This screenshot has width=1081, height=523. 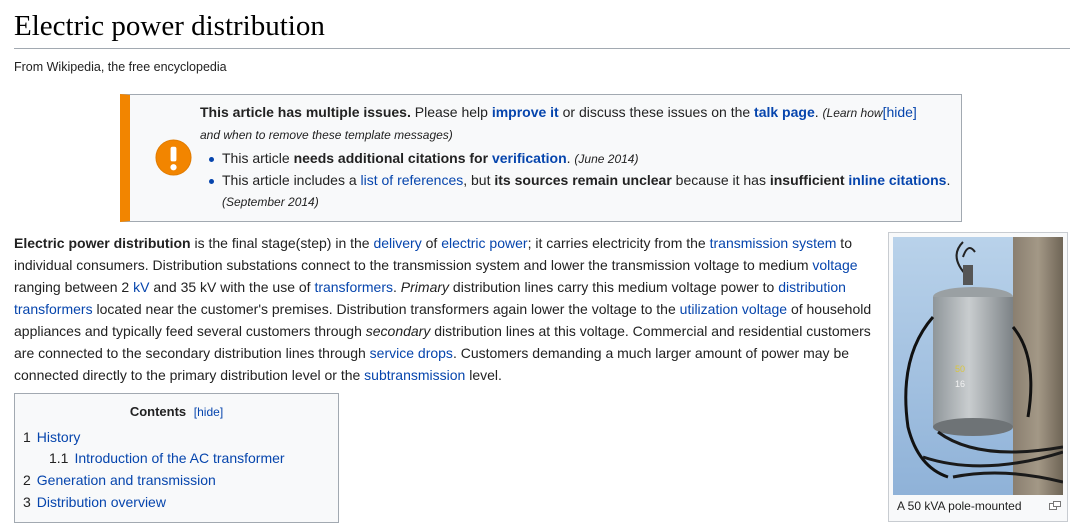 What do you see at coordinates (59, 458) in the screenshot?
I see `toc-number: 1.1` at bounding box center [59, 458].